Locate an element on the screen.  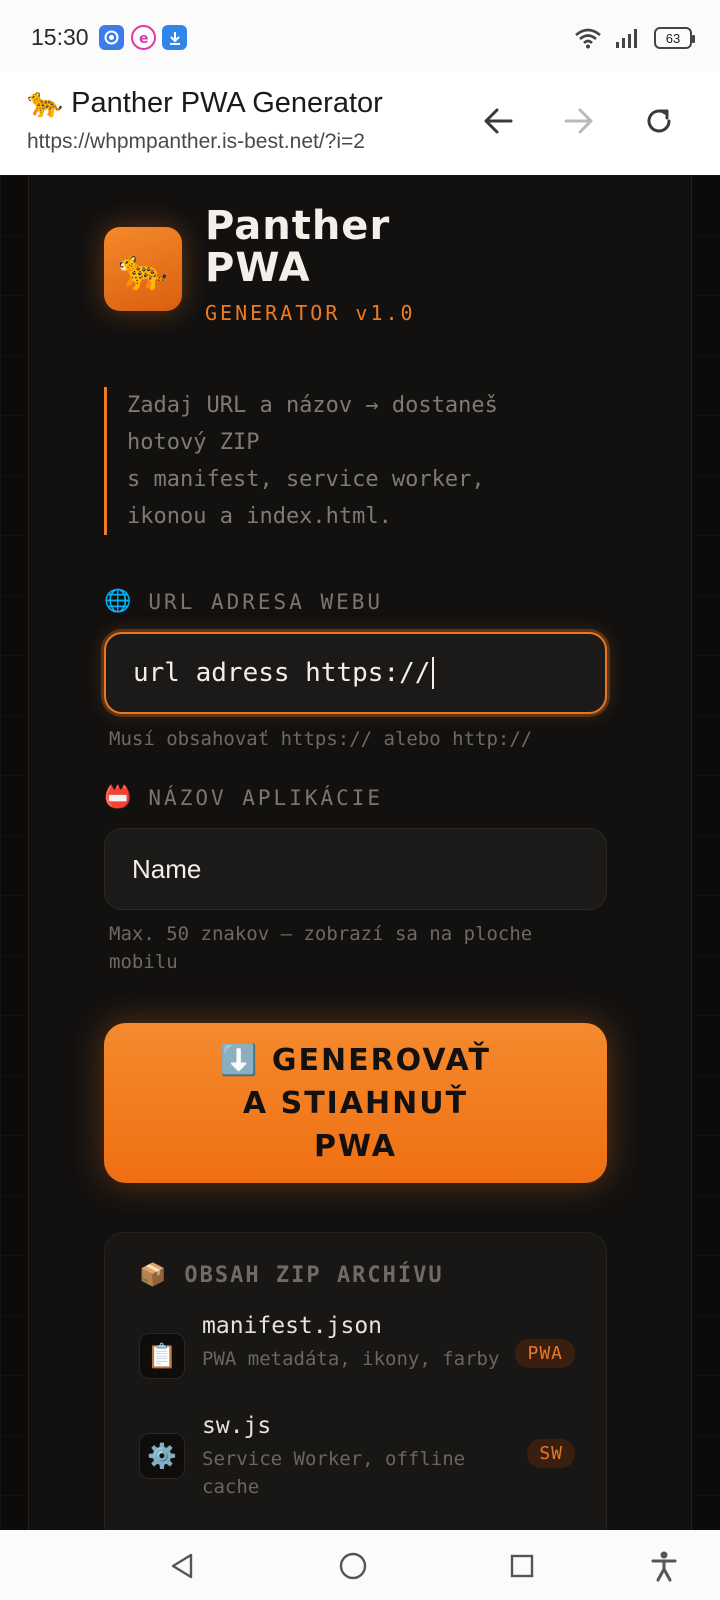
url-input: url adress https:// is located at coordinates (355, 673).